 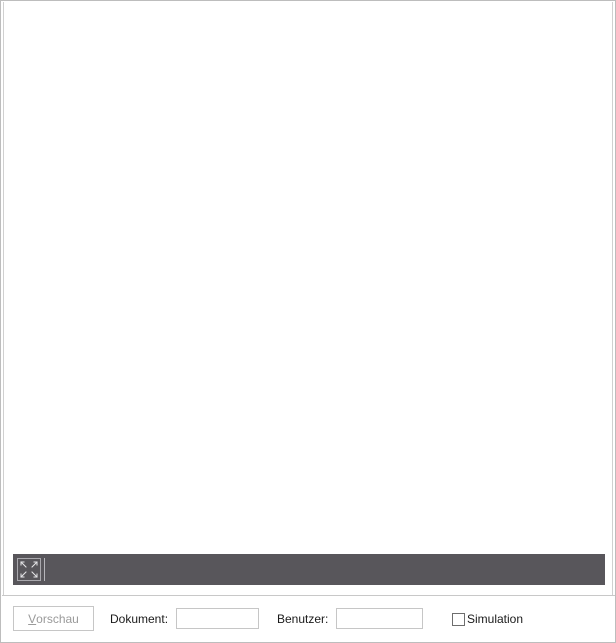 What do you see at coordinates (458, 619) in the screenshot?
I see `simulation-checkbox` at bounding box center [458, 619].